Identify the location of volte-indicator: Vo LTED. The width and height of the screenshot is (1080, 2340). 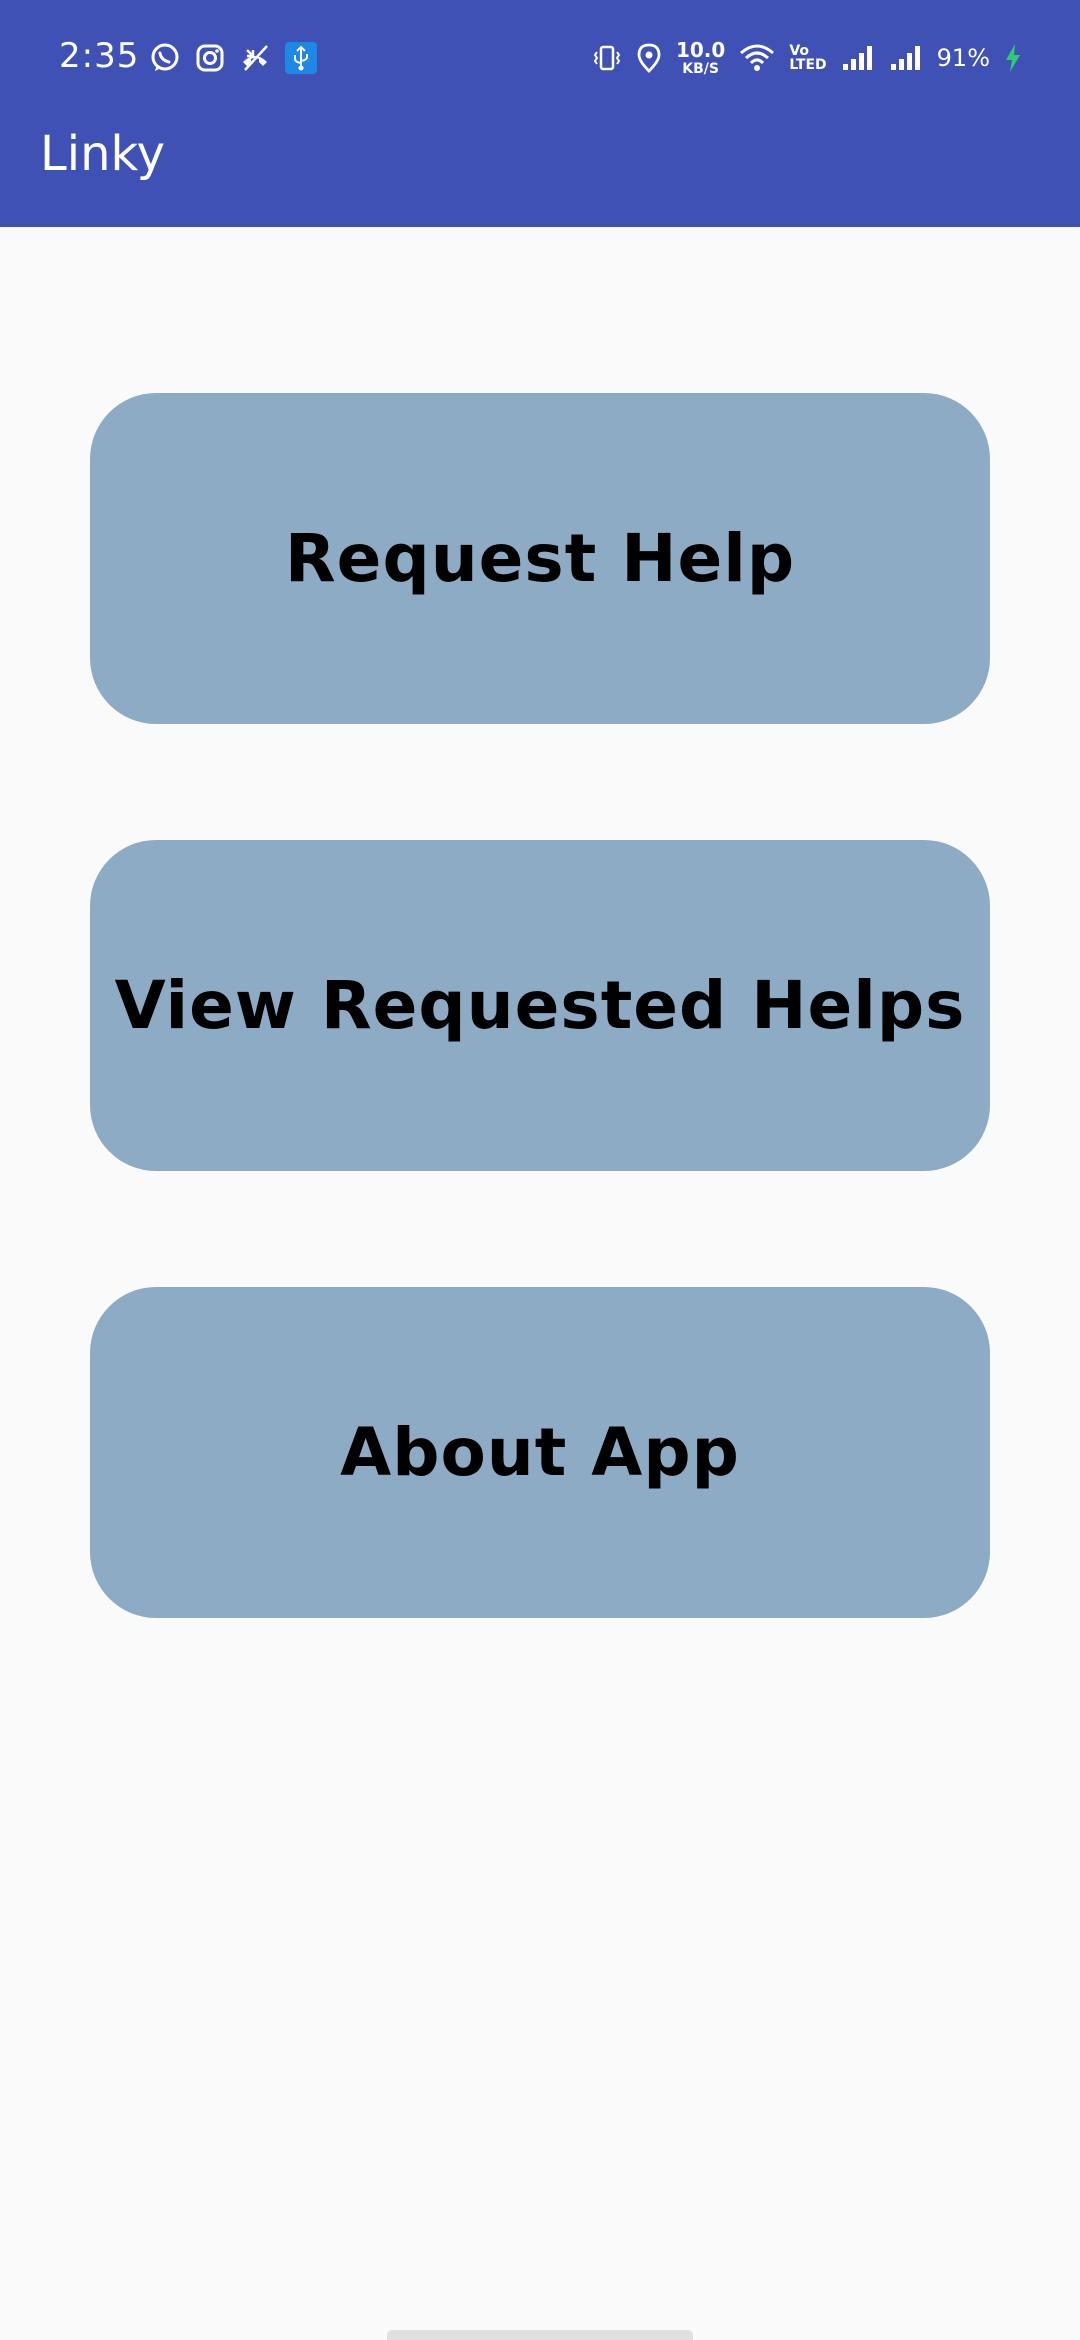
(807, 58).